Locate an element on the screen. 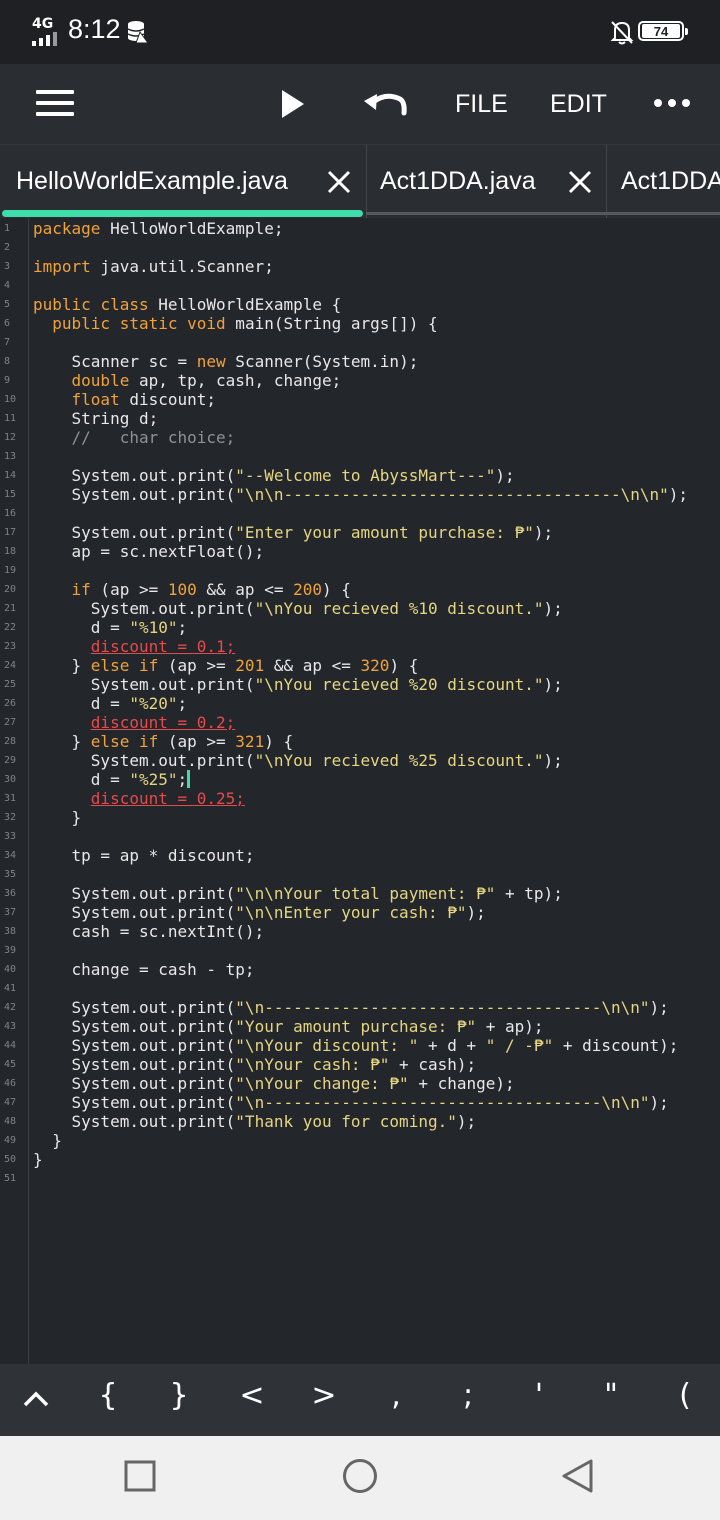 The height and width of the screenshot is (1520, 720). tab-label: Act1DDA is located at coordinates (670, 181).